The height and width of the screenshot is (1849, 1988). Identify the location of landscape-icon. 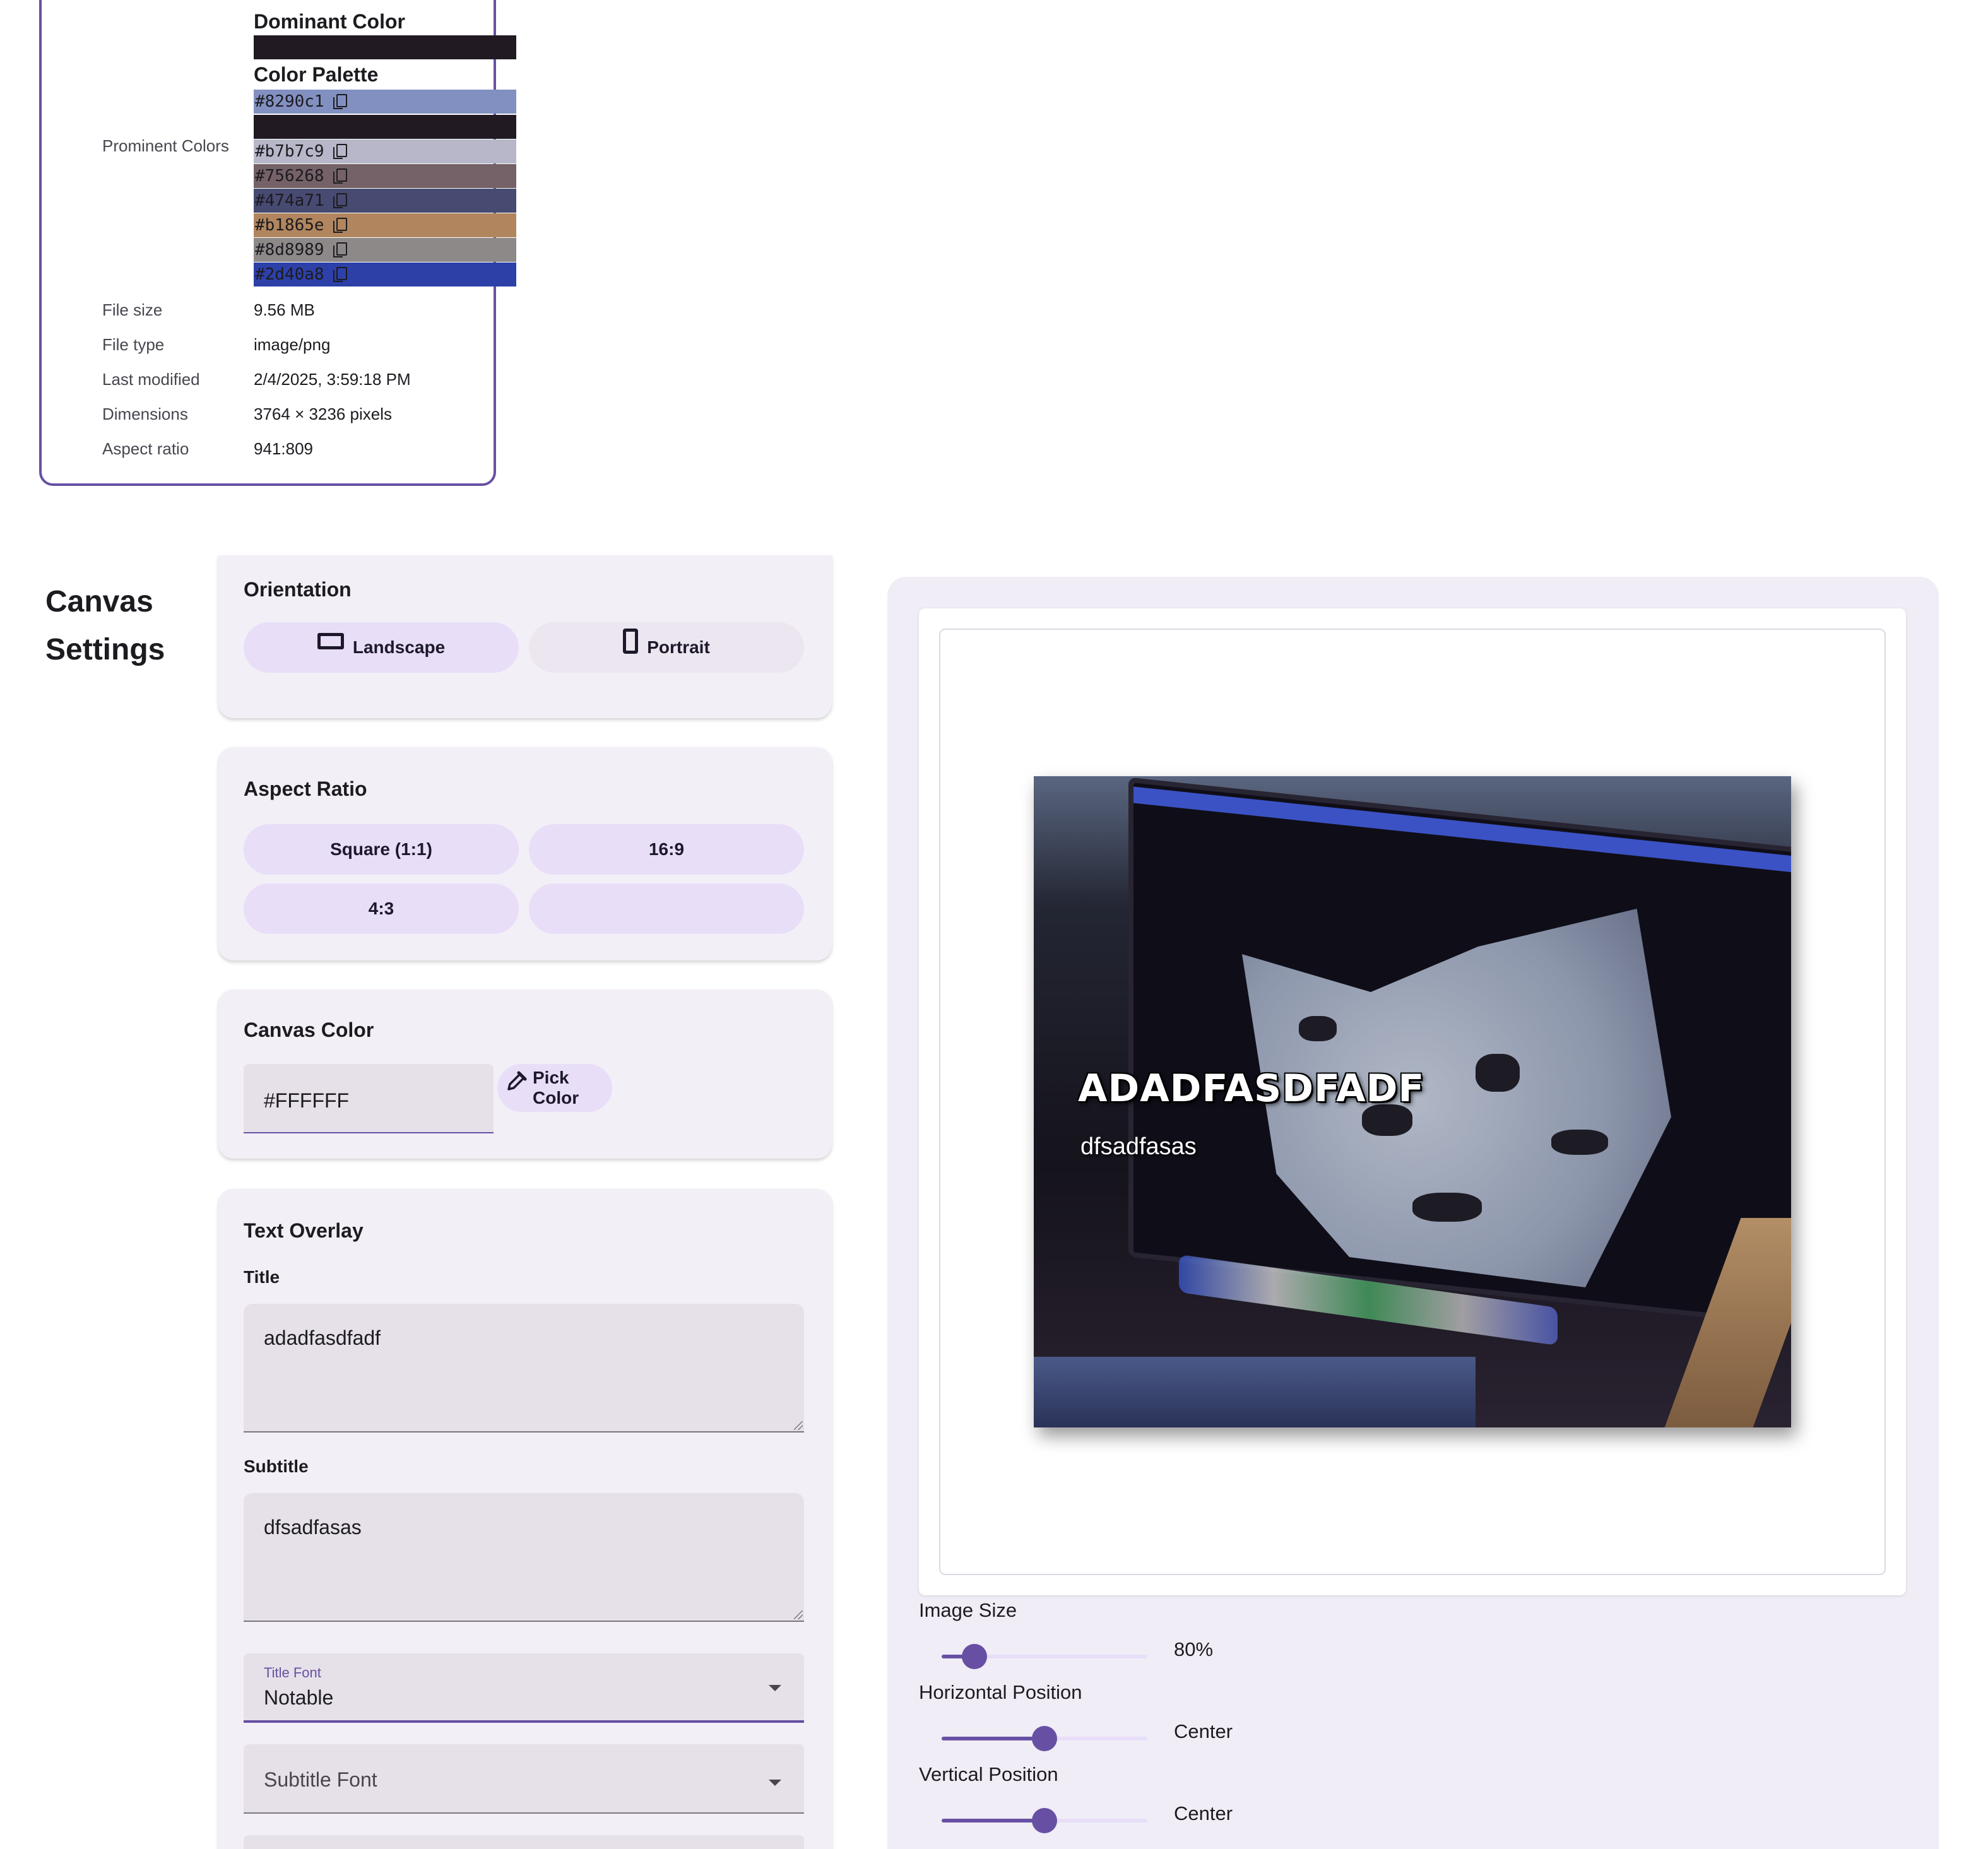
(330, 641).